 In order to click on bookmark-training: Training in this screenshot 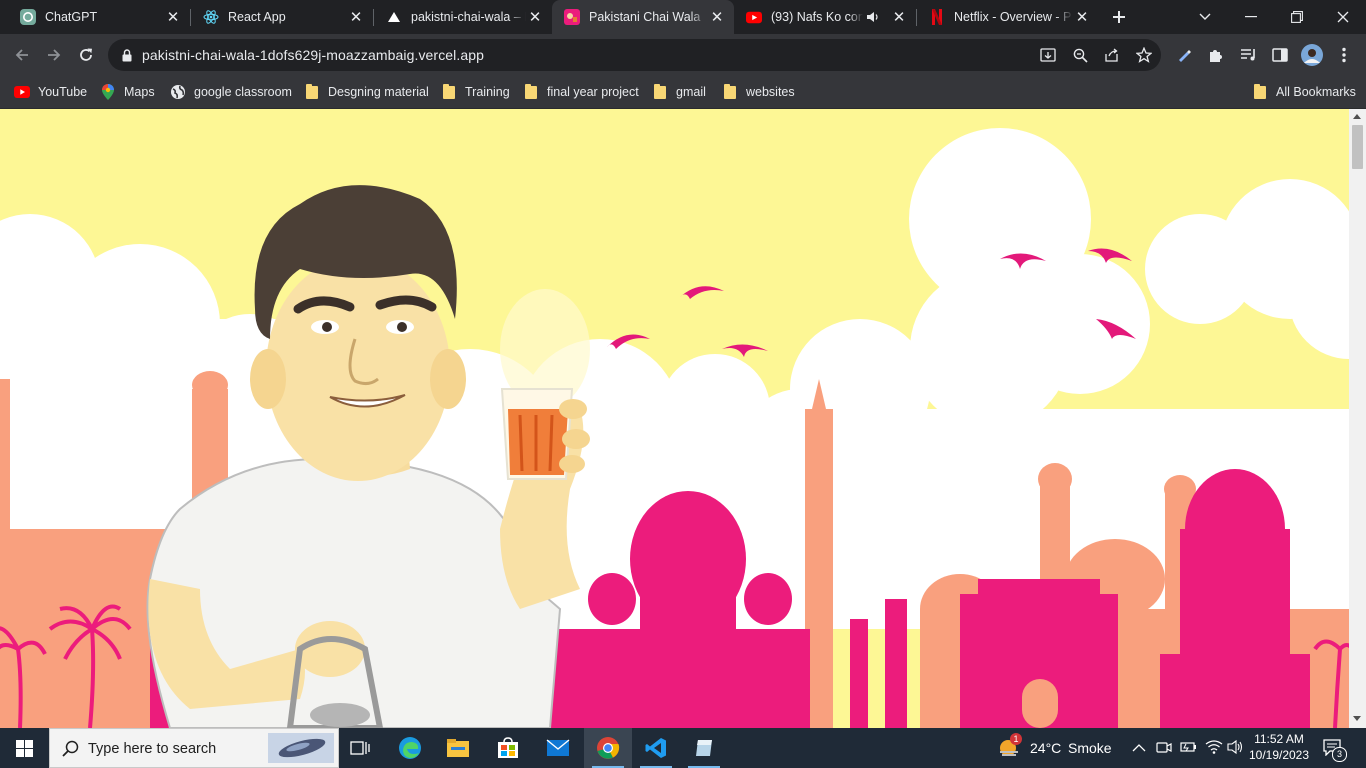, I will do `click(475, 92)`.